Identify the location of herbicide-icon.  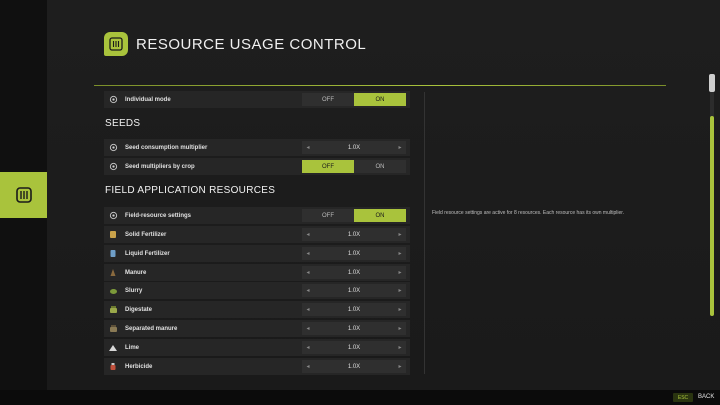
(113, 367).